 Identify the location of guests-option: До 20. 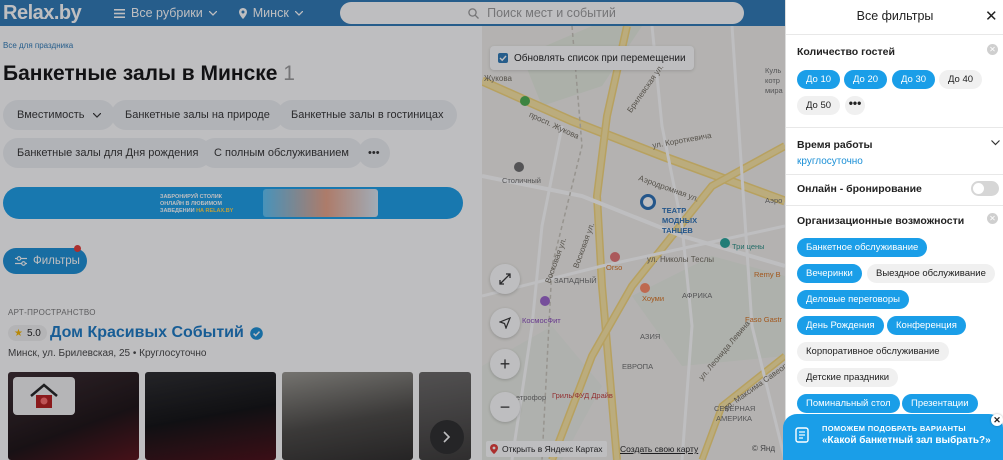
(866, 79).